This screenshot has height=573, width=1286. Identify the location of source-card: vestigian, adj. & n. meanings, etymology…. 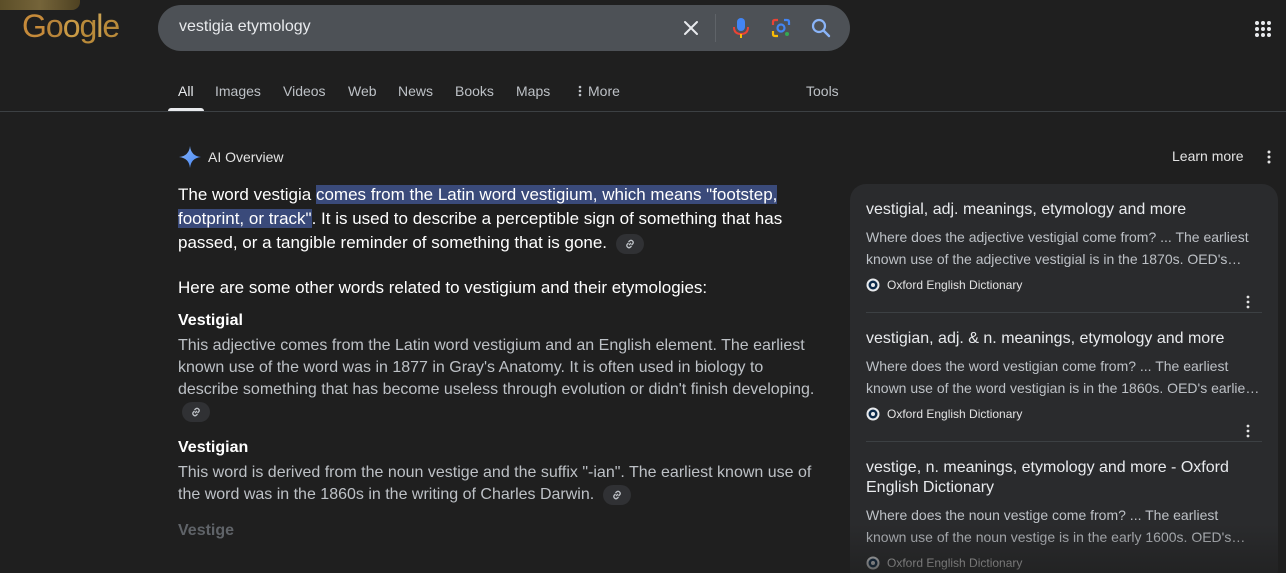
(1064, 383).